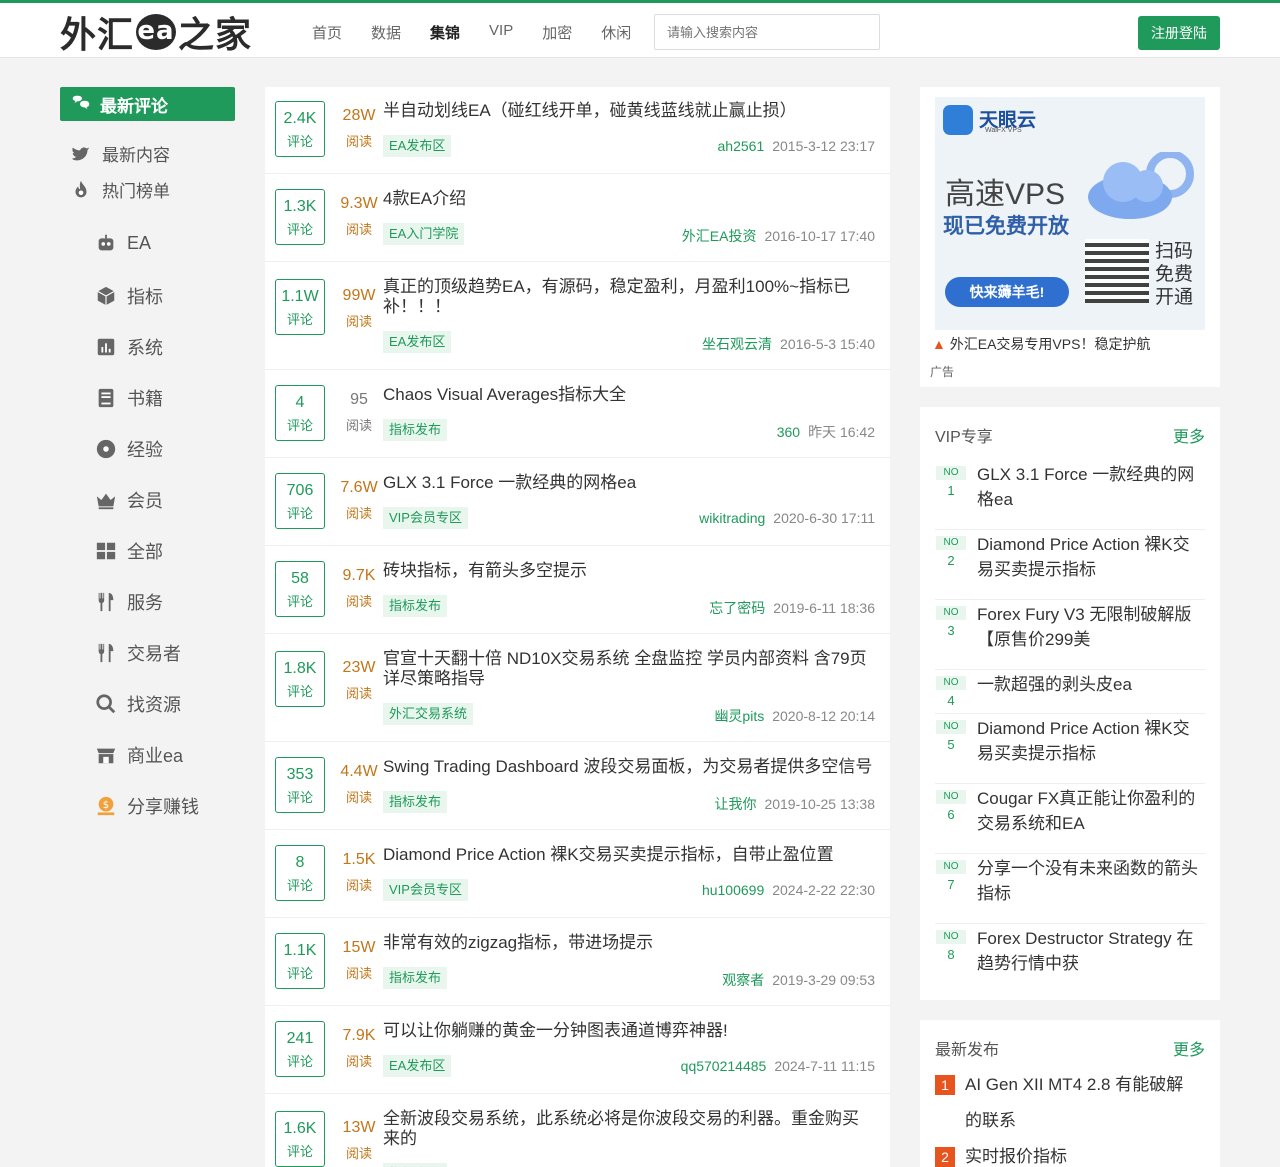  Describe the element at coordinates (428, 714) in the screenshot. I see `post-category-tag: 外汇交易系统` at that location.